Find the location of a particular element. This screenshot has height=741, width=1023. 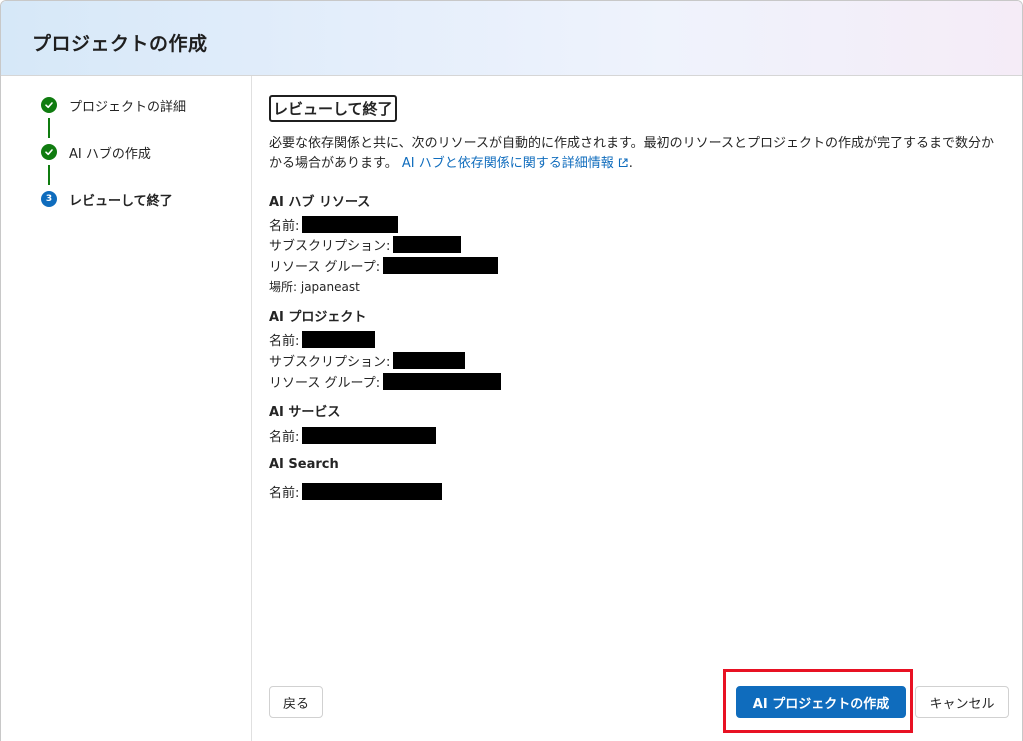

external-link-icon is located at coordinates (623, 166).